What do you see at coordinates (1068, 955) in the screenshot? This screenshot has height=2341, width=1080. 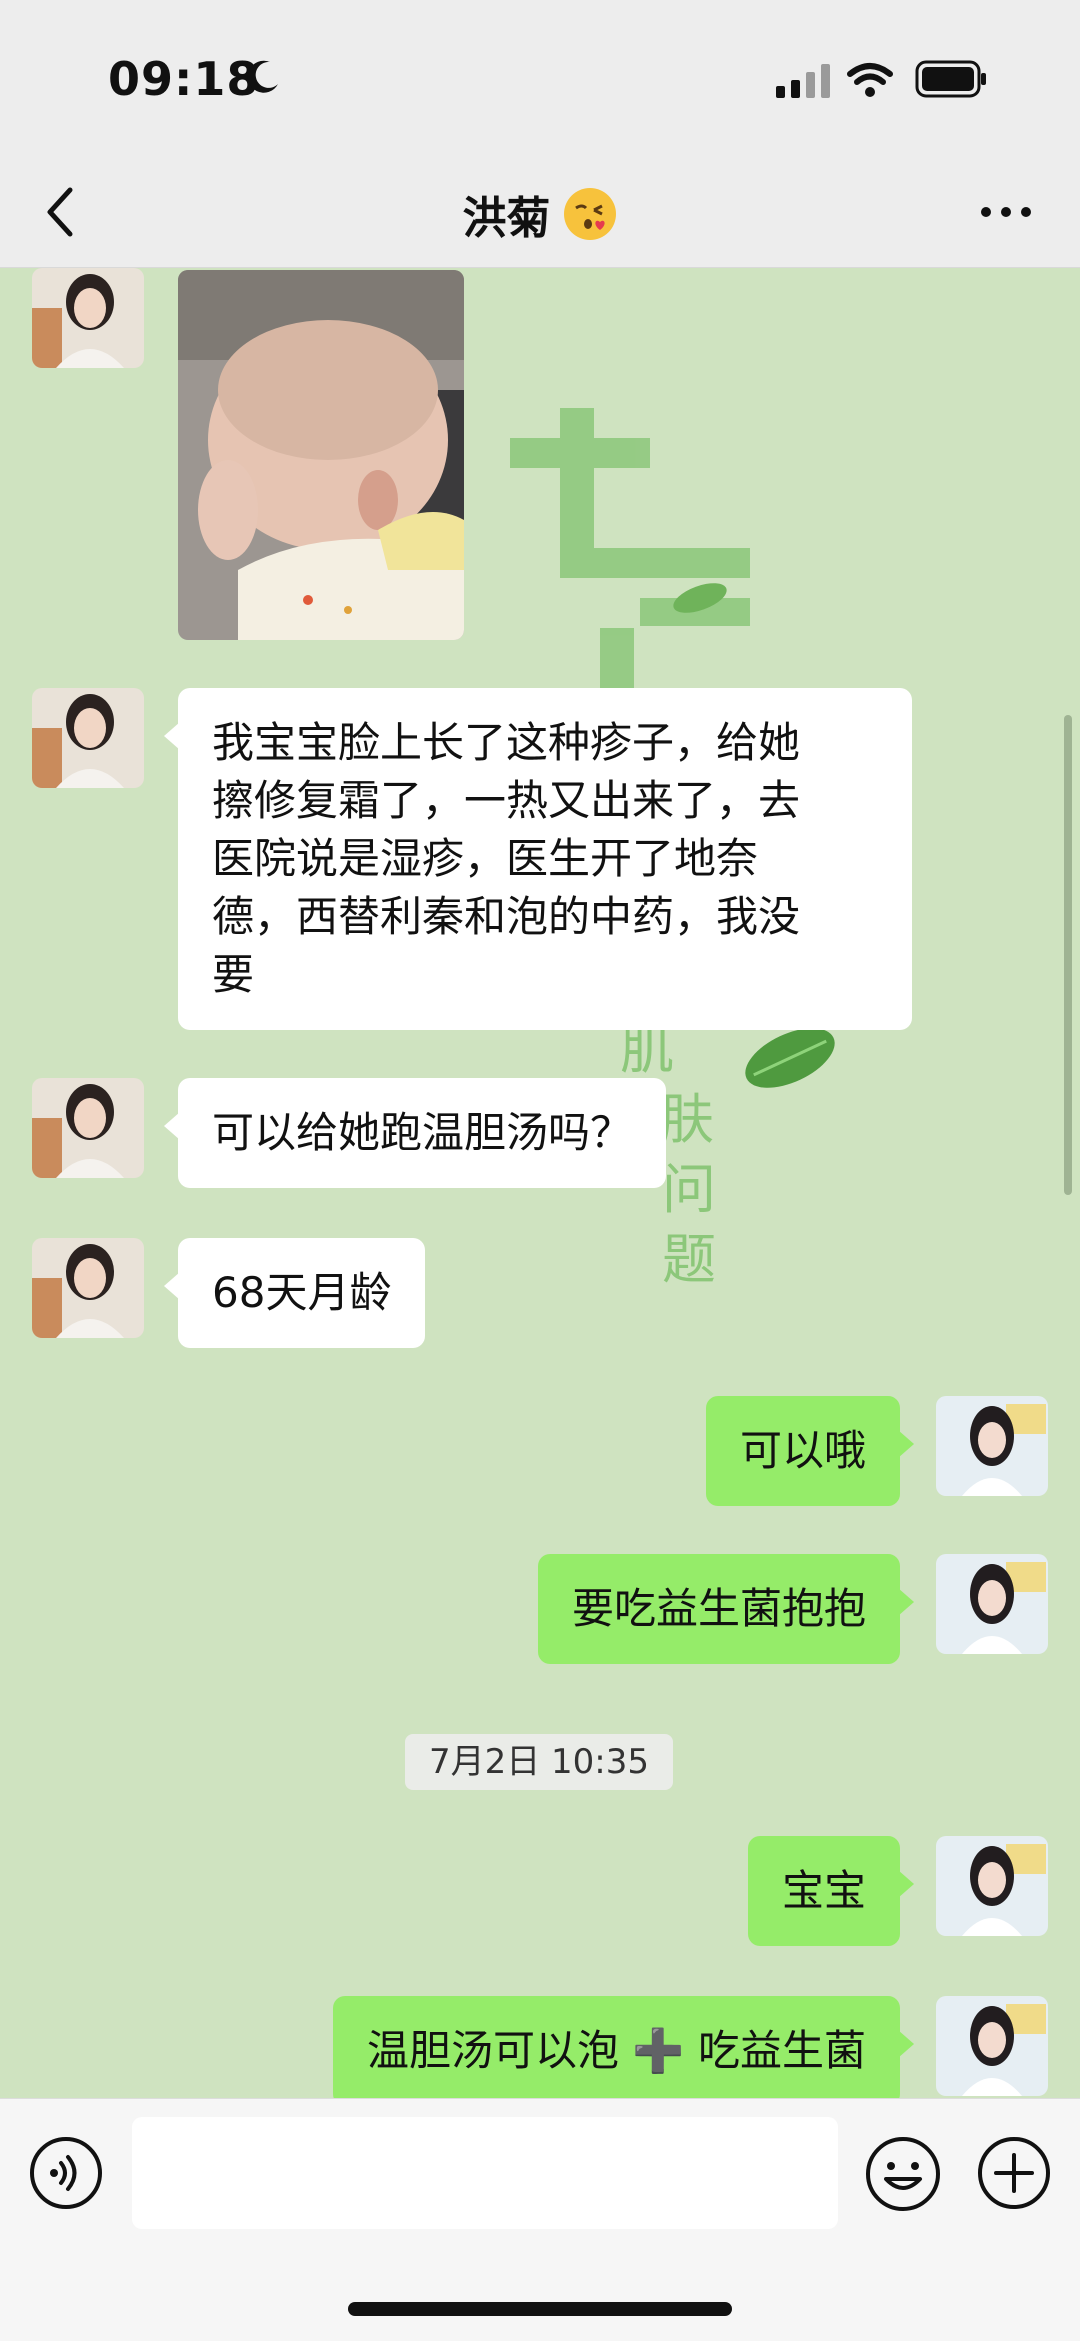 I see `chat-scrollbar` at bounding box center [1068, 955].